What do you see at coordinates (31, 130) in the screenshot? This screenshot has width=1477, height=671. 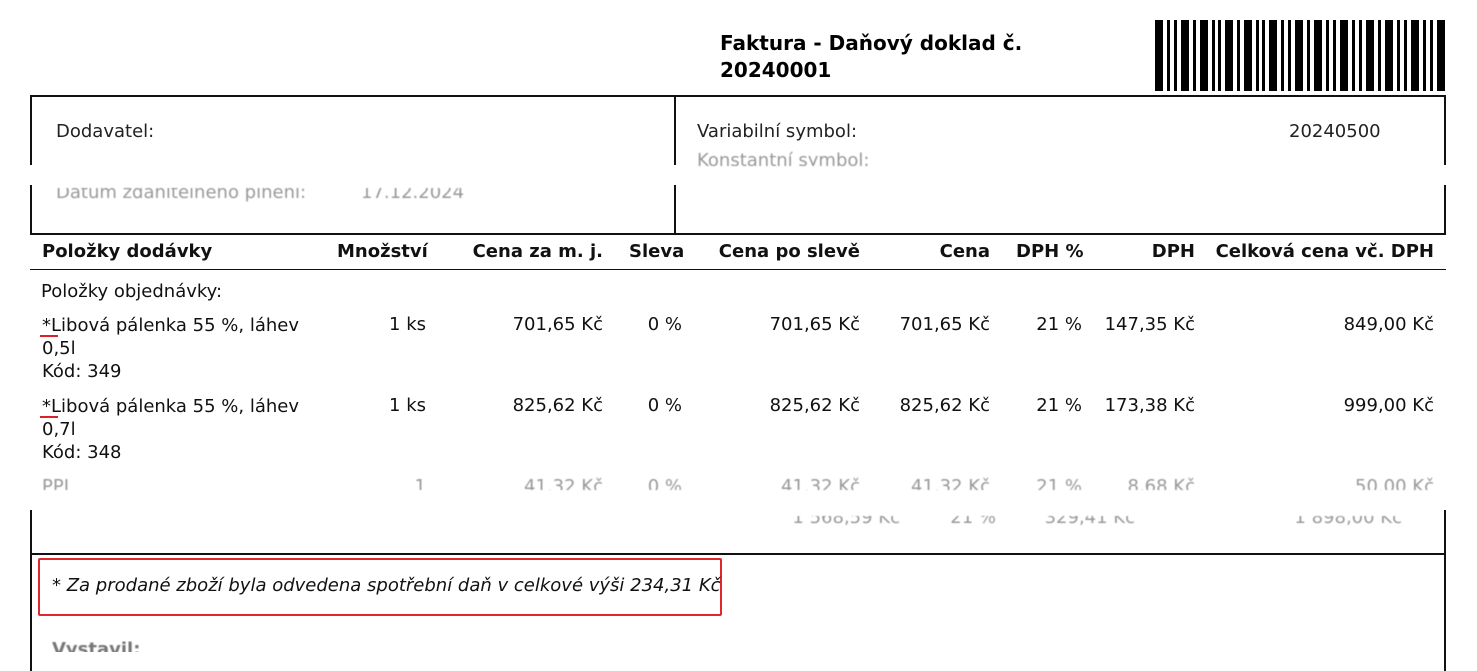 I see `frame-left-border-top` at bounding box center [31, 130].